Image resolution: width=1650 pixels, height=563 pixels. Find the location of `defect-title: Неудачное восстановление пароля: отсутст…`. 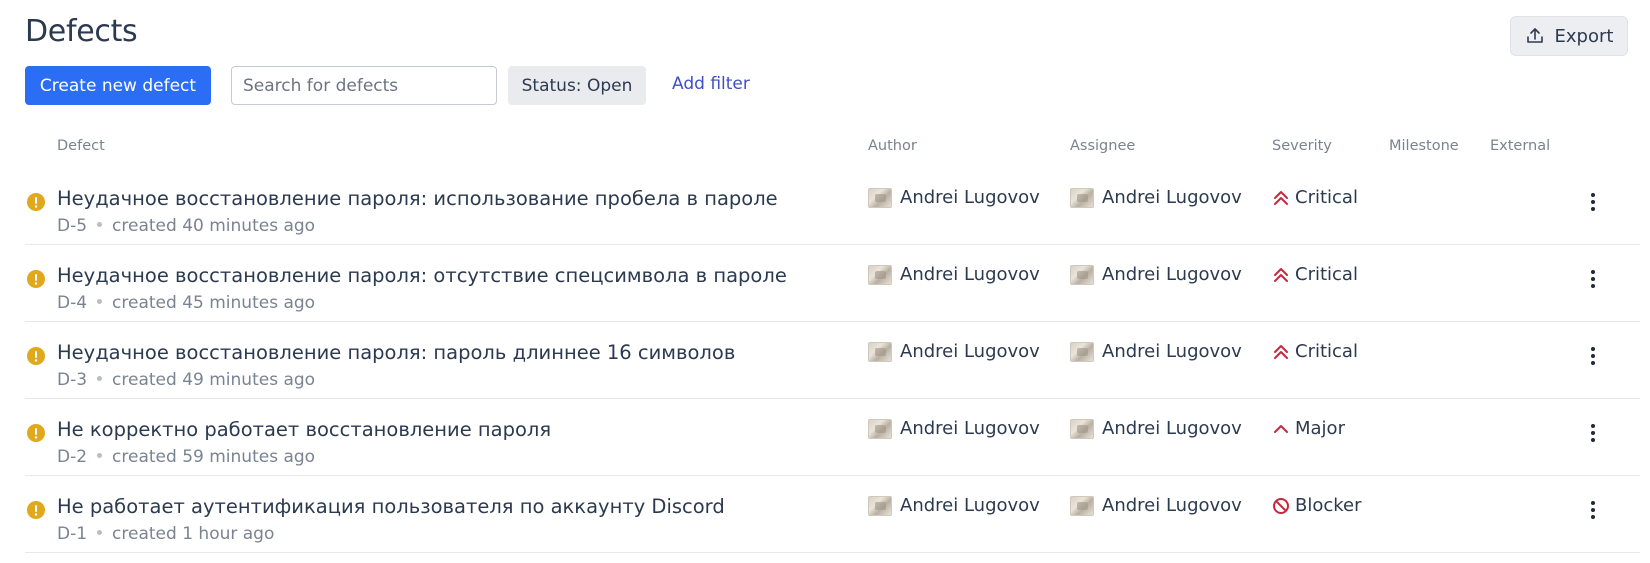

defect-title: Неудачное восстановление пароля: отсутст… is located at coordinates (422, 275).